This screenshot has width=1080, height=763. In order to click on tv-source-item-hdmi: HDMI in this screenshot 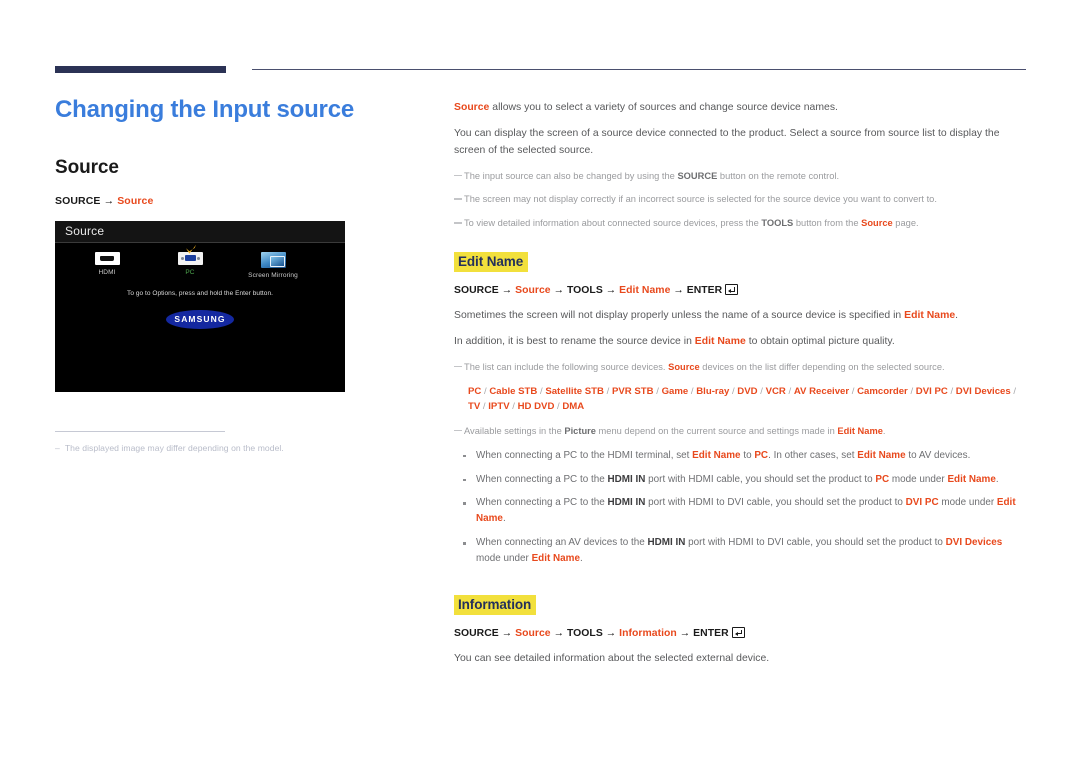, I will do `click(107, 263)`.